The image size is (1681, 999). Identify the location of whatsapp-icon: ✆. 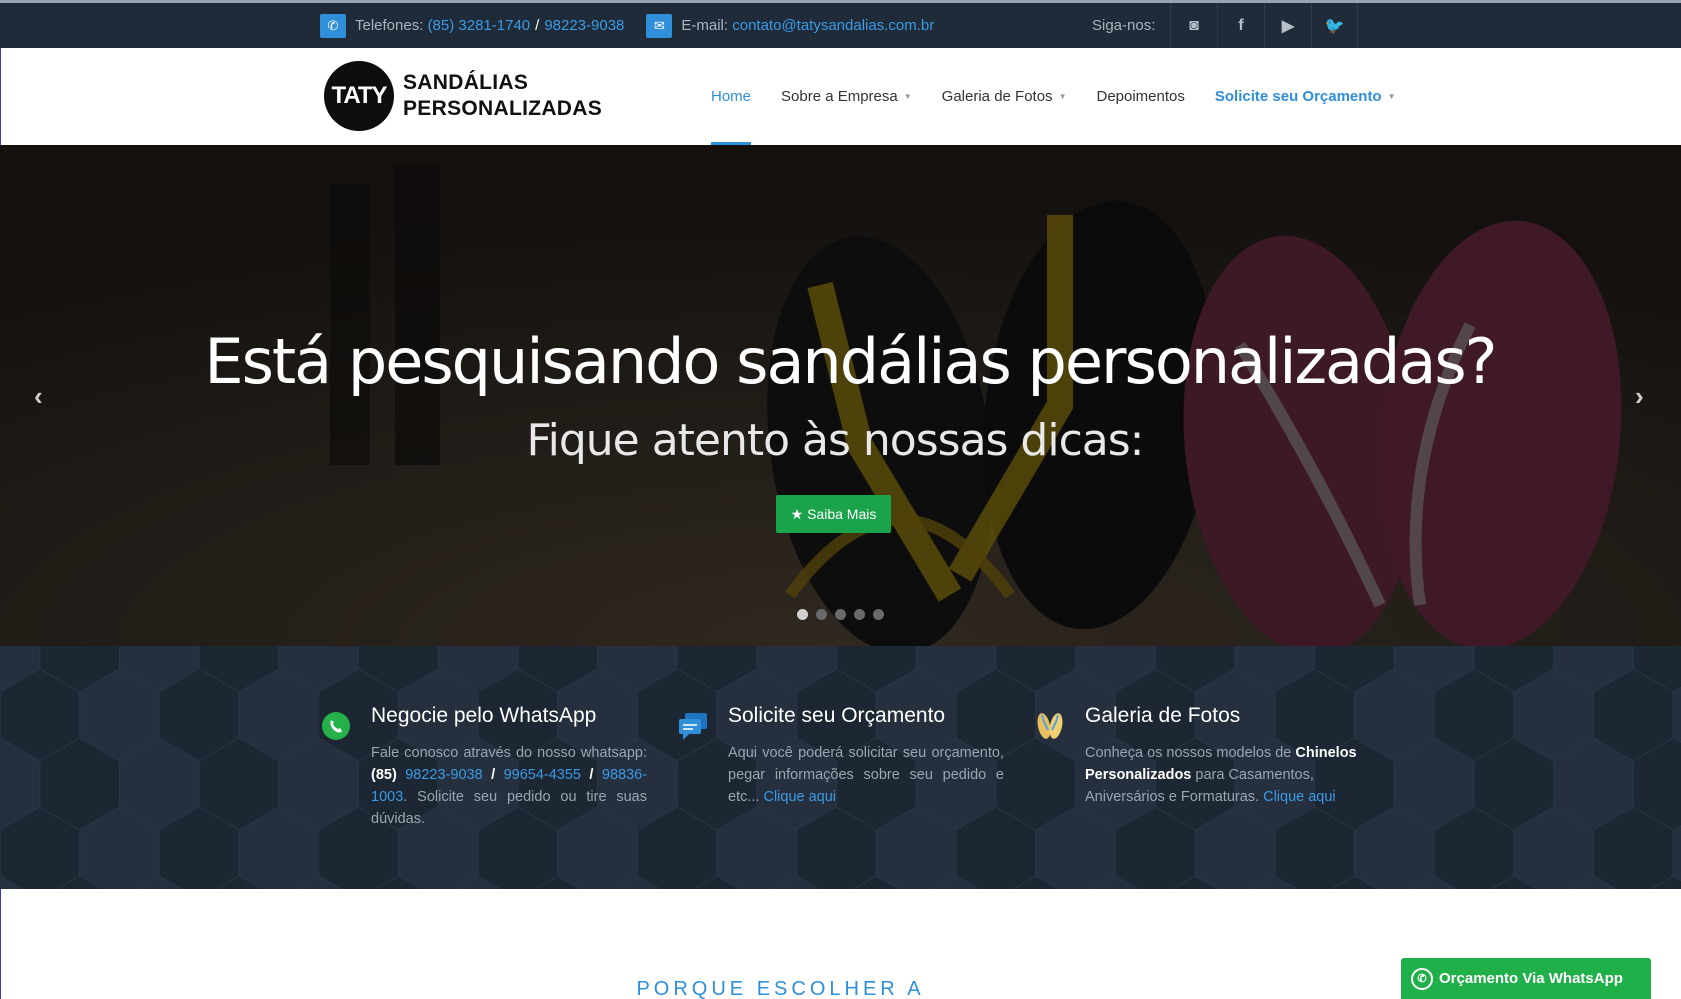
(1422, 978).